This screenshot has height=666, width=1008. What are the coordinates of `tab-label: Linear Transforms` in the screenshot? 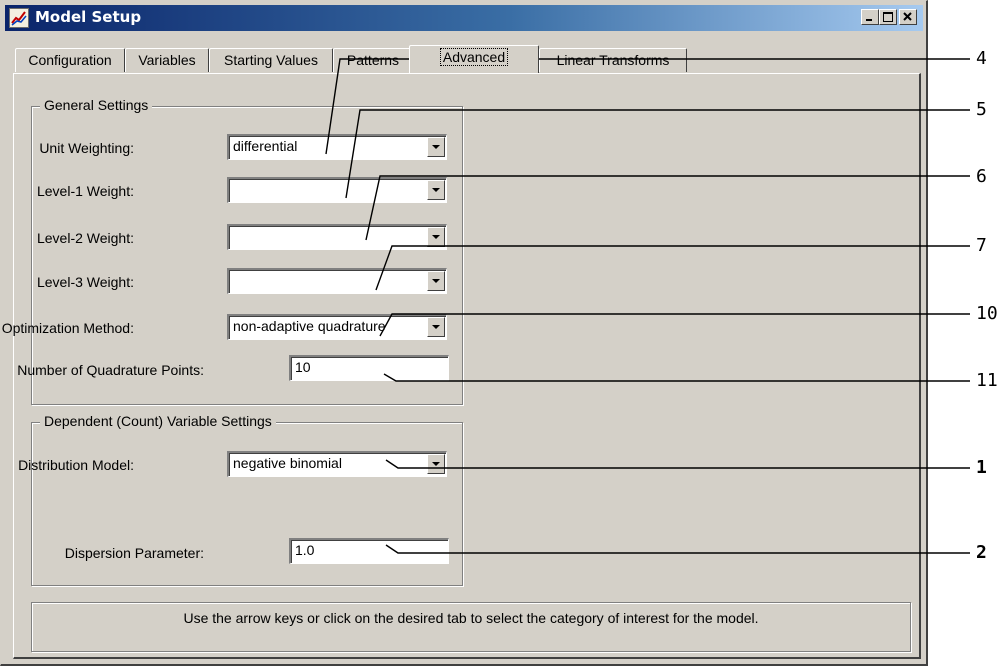 It's located at (613, 60).